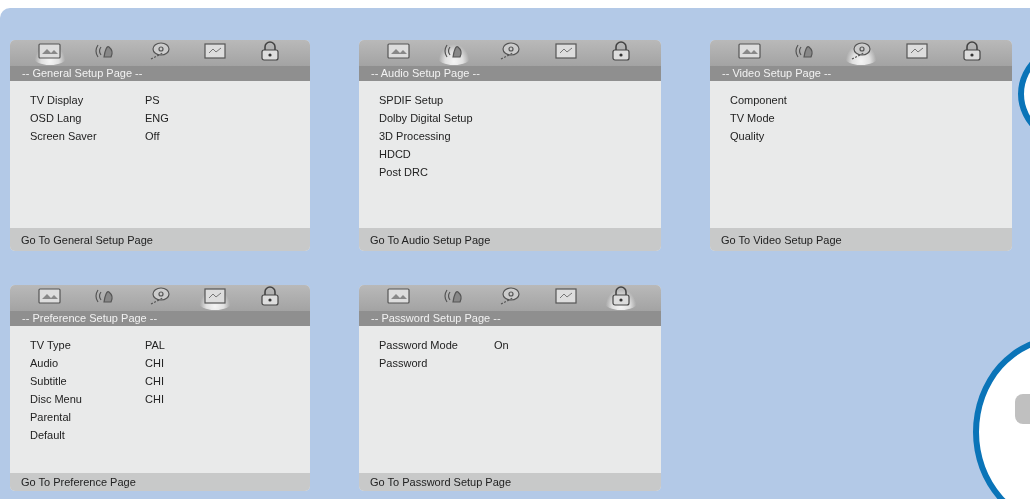 Image resolution: width=1030 pixels, height=499 pixels. Describe the element at coordinates (436, 318) in the screenshot. I see `page-title: -- Password Setup Page --` at that location.